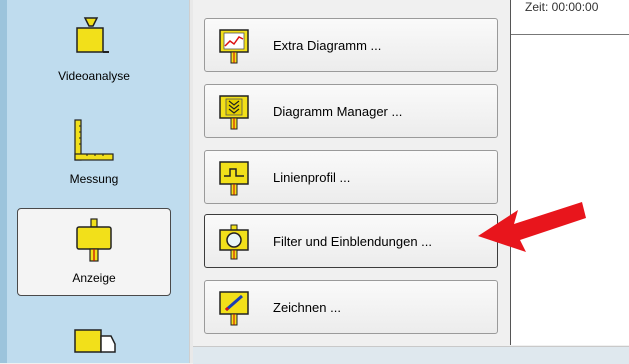  Describe the element at coordinates (94, 179) in the screenshot. I see `sidebar-item-label: Messung` at that location.